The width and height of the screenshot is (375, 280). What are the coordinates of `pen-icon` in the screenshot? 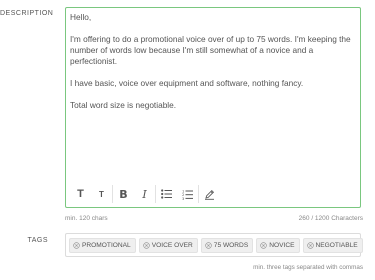 It's located at (210, 194).